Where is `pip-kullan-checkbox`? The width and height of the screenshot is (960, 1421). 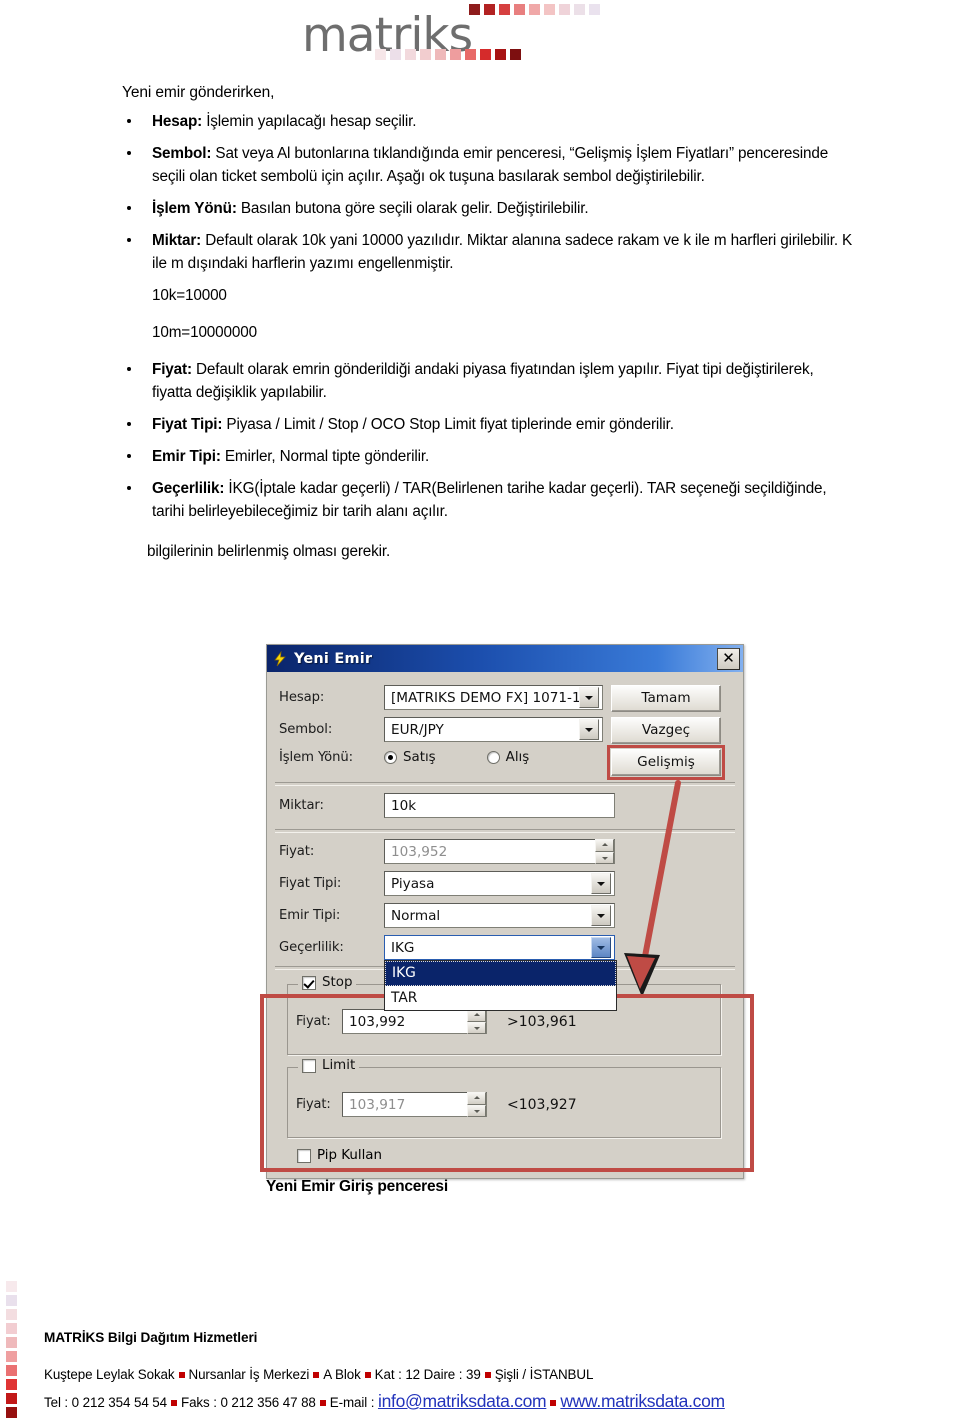
pip-kullan-checkbox is located at coordinates (304, 1155).